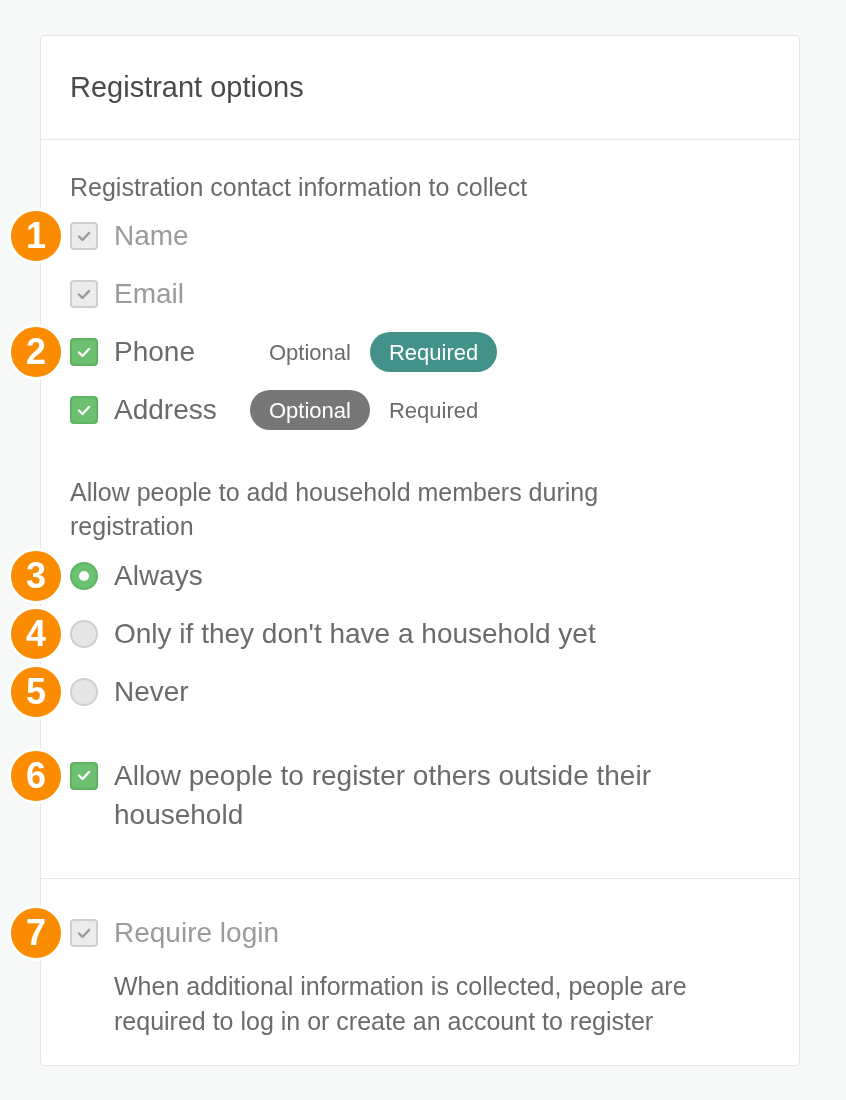  I want to click on checkbox-label: Allow people to register others outside their household, so click(383, 795).